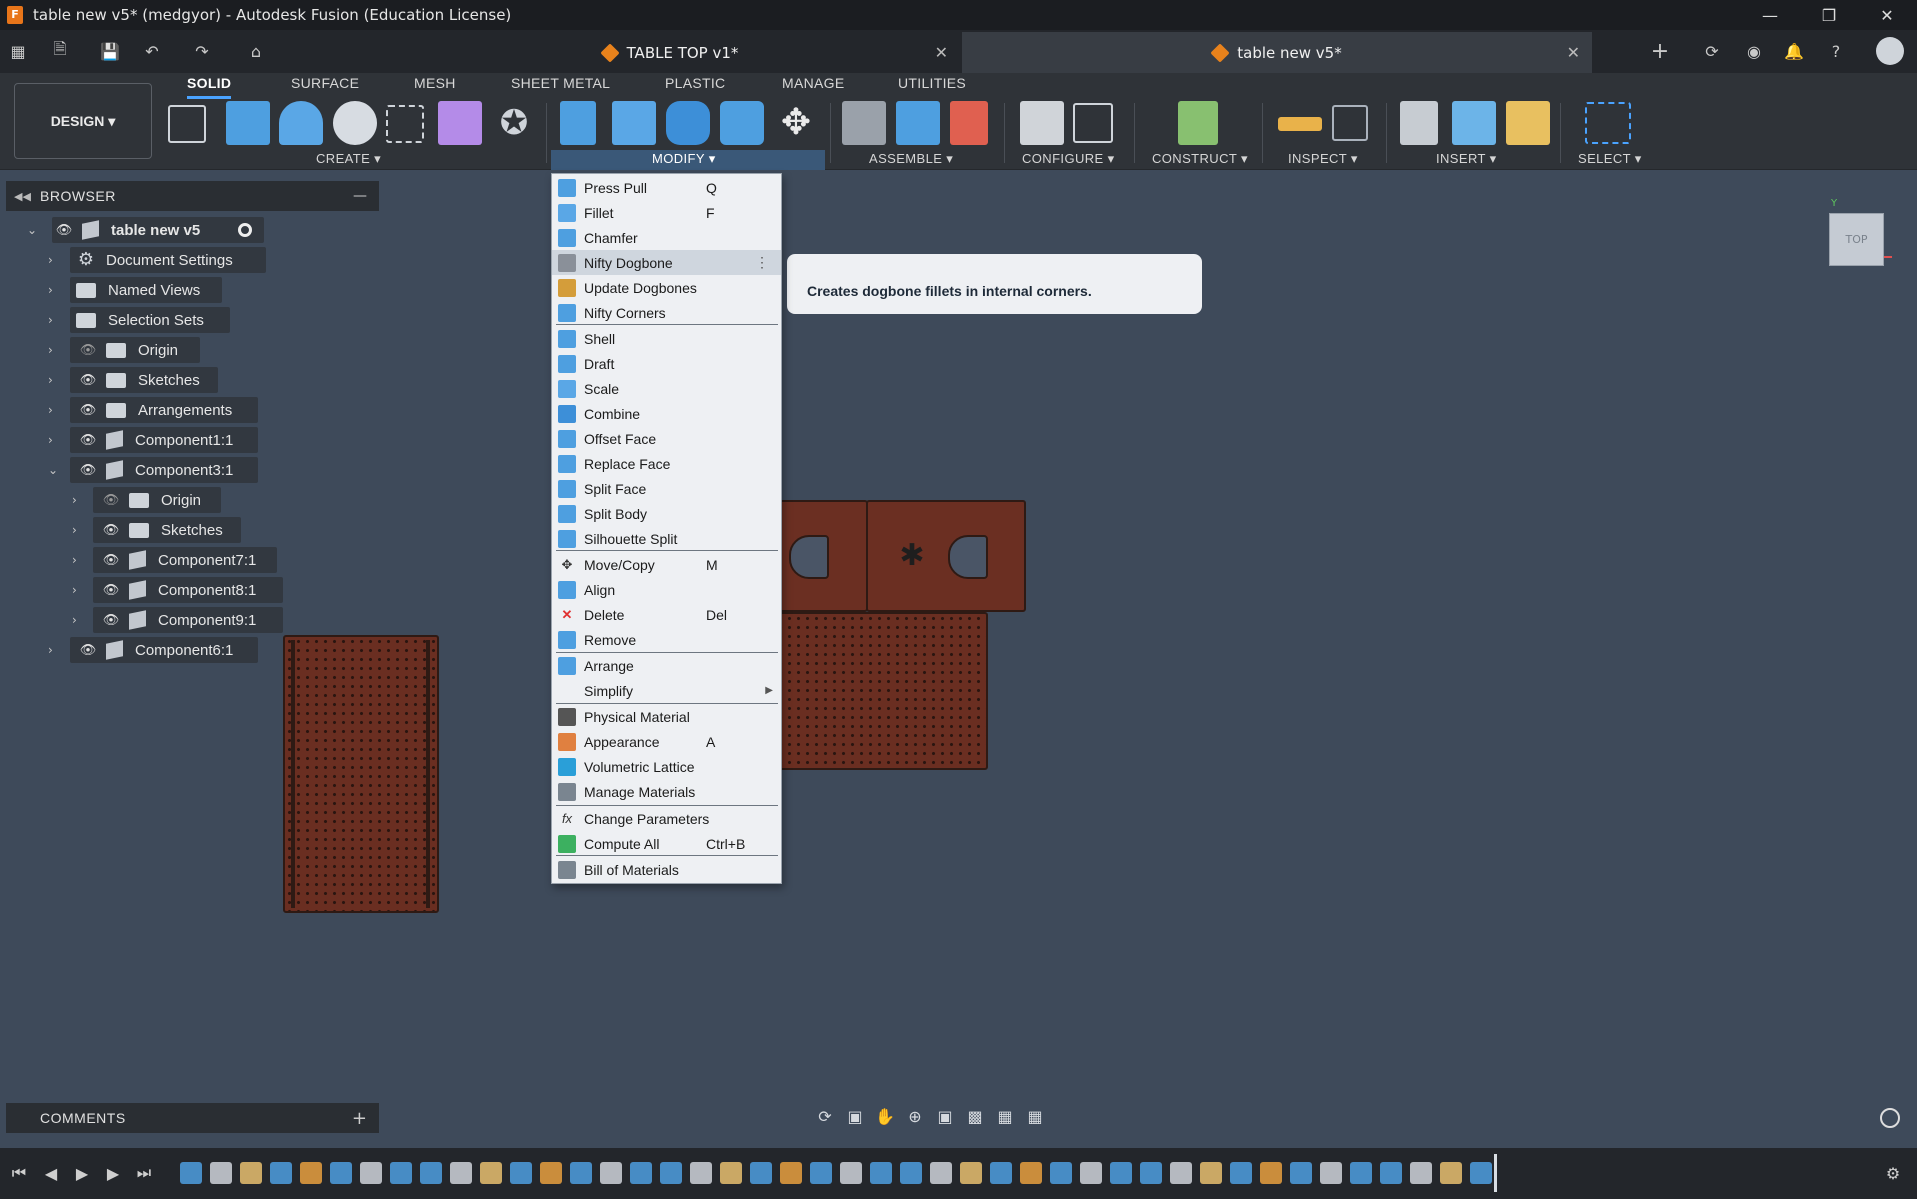 Image resolution: width=1917 pixels, height=1199 pixels. I want to click on create-form-icon, so click(460, 123).